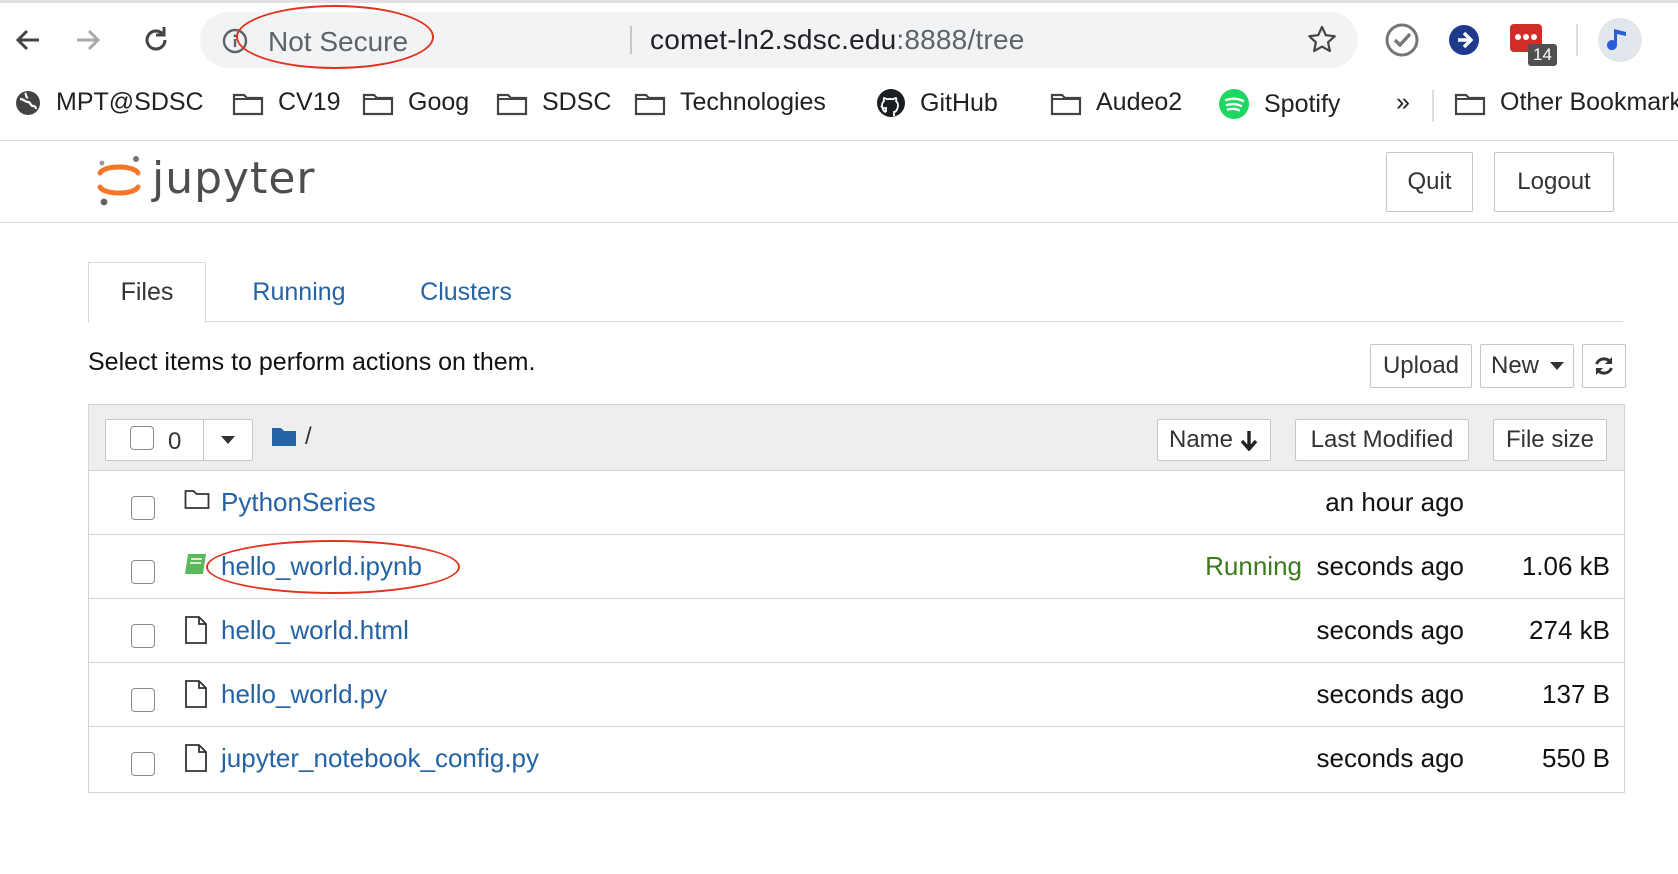 The image size is (1678, 874). Describe the element at coordinates (855, 292) in the screenshot. I see `tab-bar: Files Running Clusters` at that location.